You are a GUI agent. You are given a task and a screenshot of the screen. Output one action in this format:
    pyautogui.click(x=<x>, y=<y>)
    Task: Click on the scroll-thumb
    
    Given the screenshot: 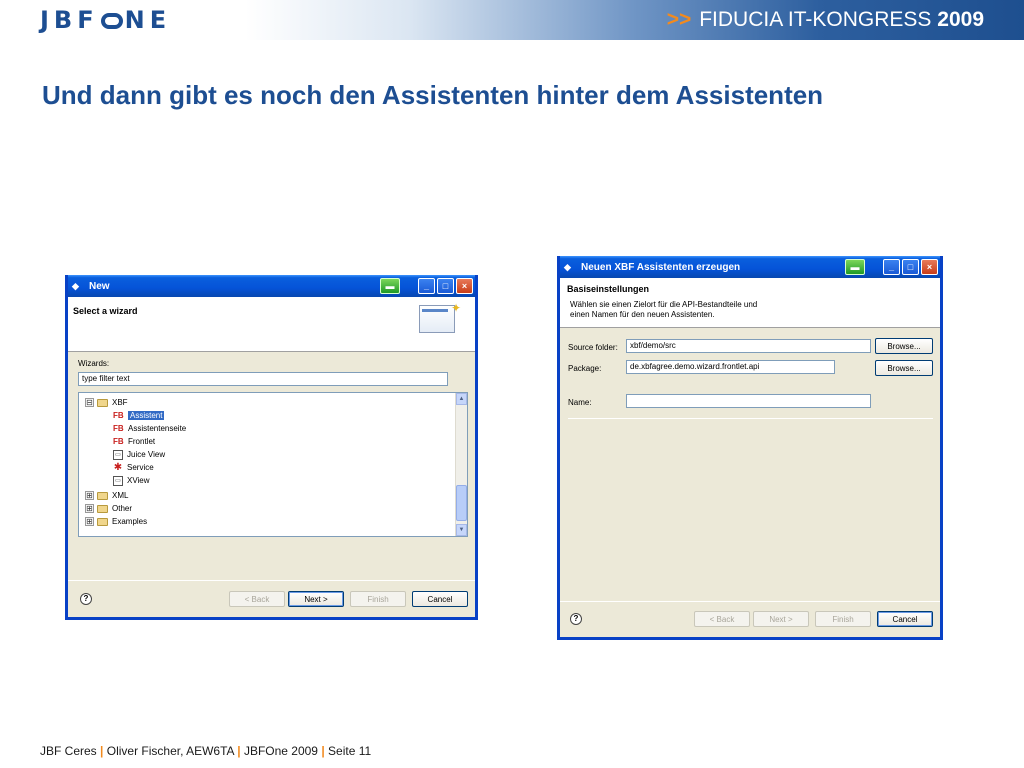 What is the action you would take?
    pyautogui.click(x=461, y=503)
    